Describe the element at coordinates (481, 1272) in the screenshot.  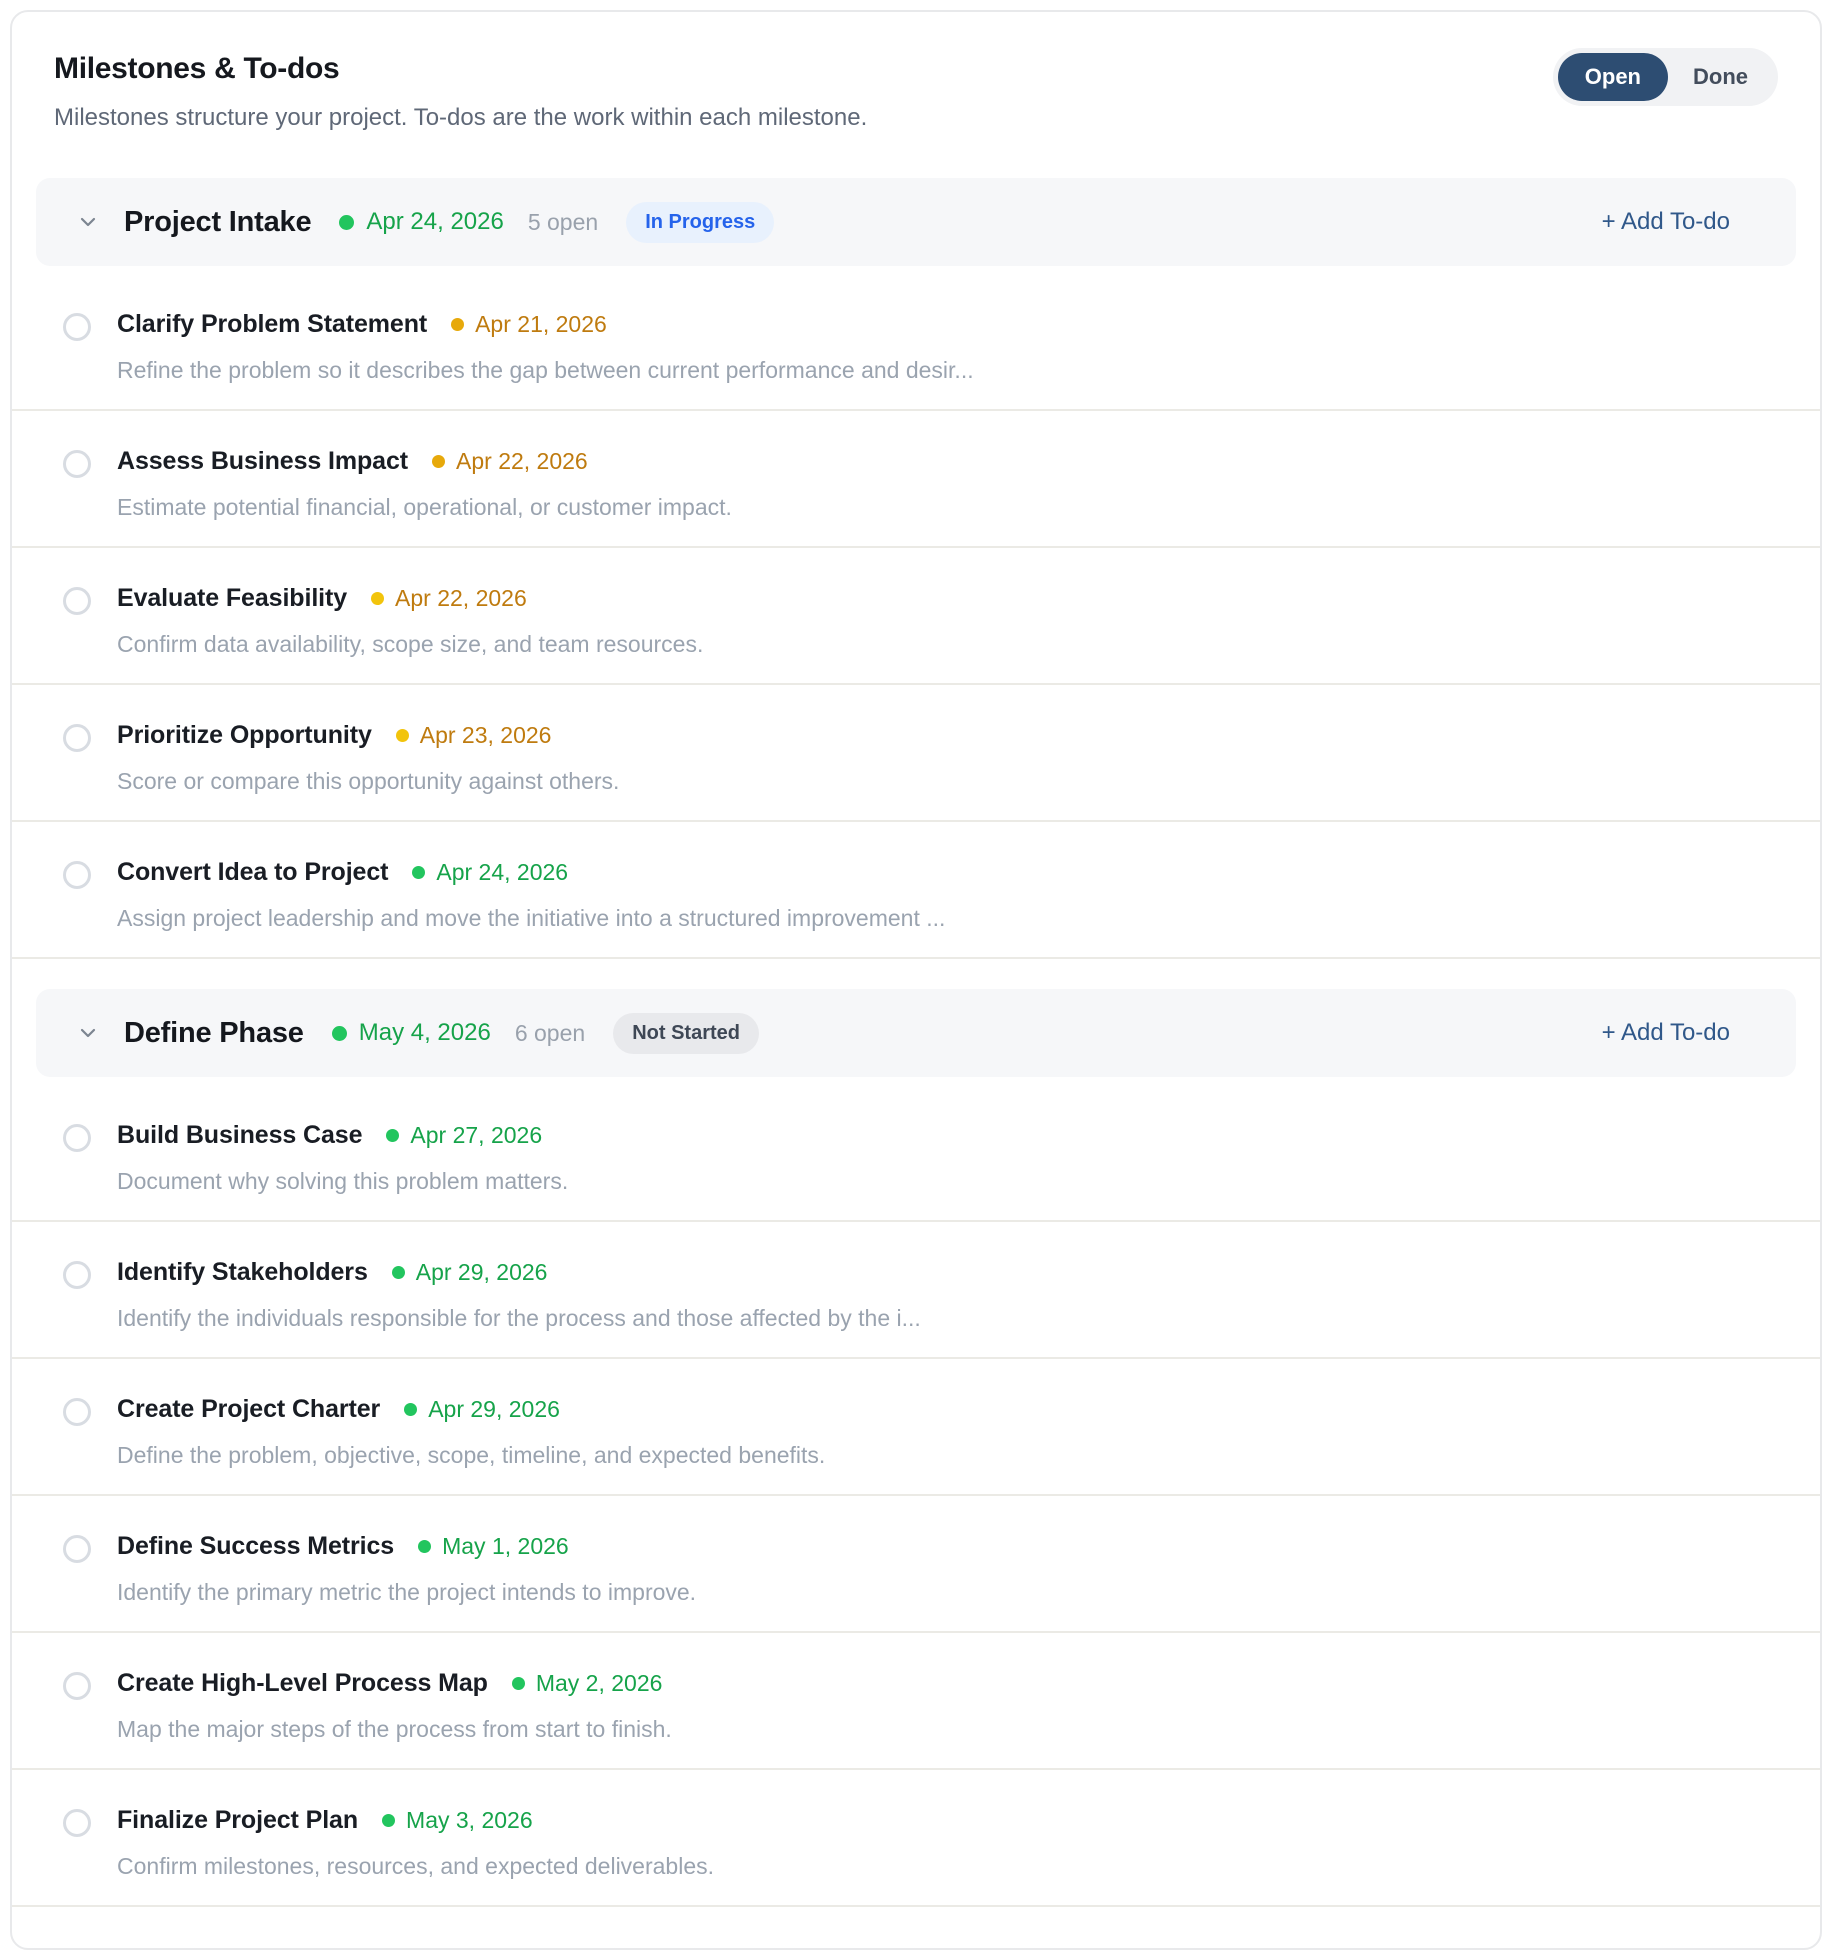
I see `todo-due-date: Apr 29, 2026` at that location.